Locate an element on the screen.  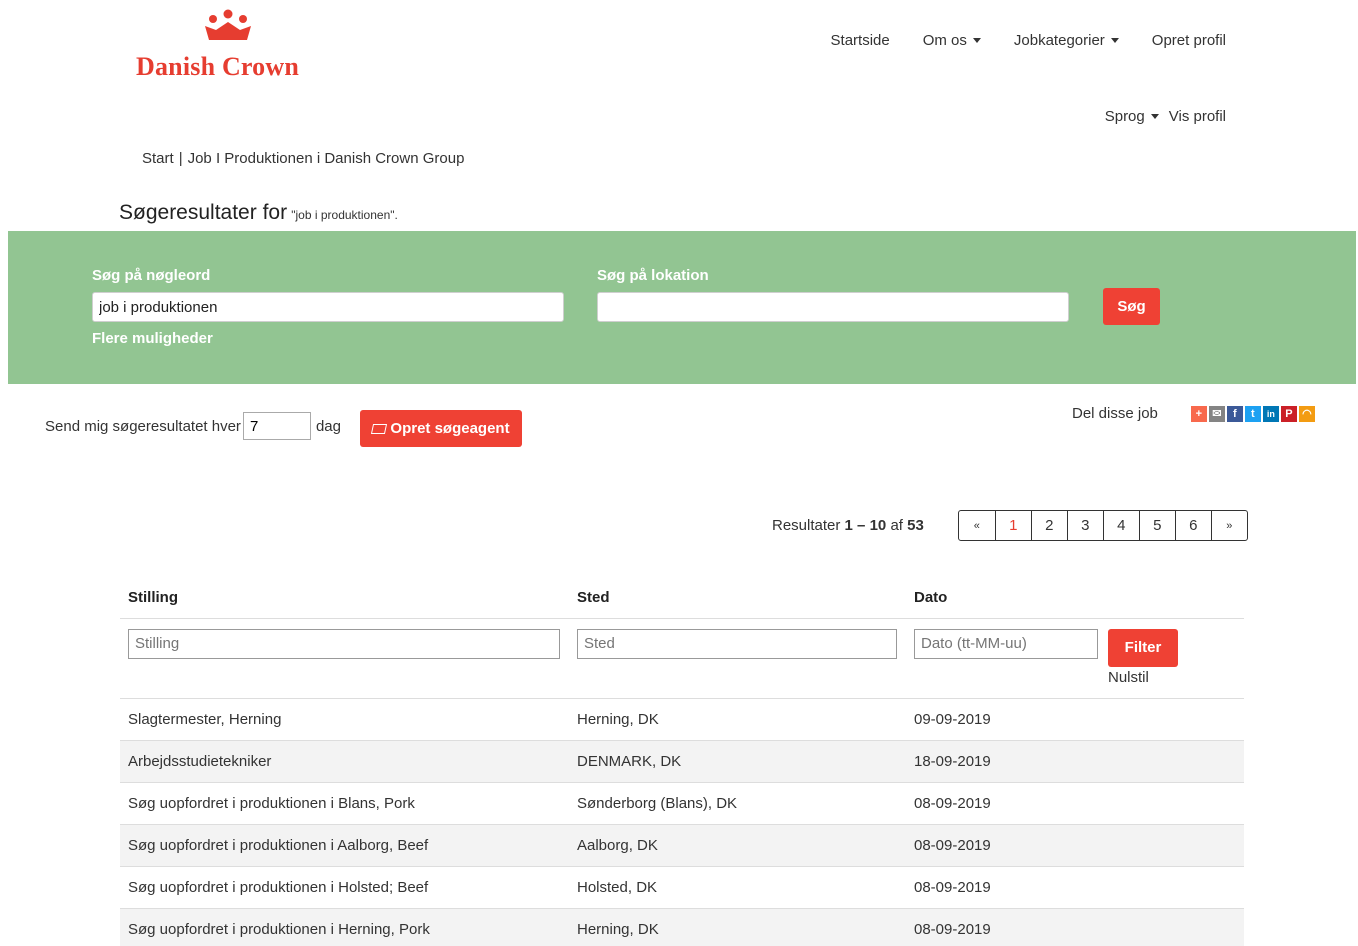
results-count-prefix: Resultater is located at coordinates (806, 525).